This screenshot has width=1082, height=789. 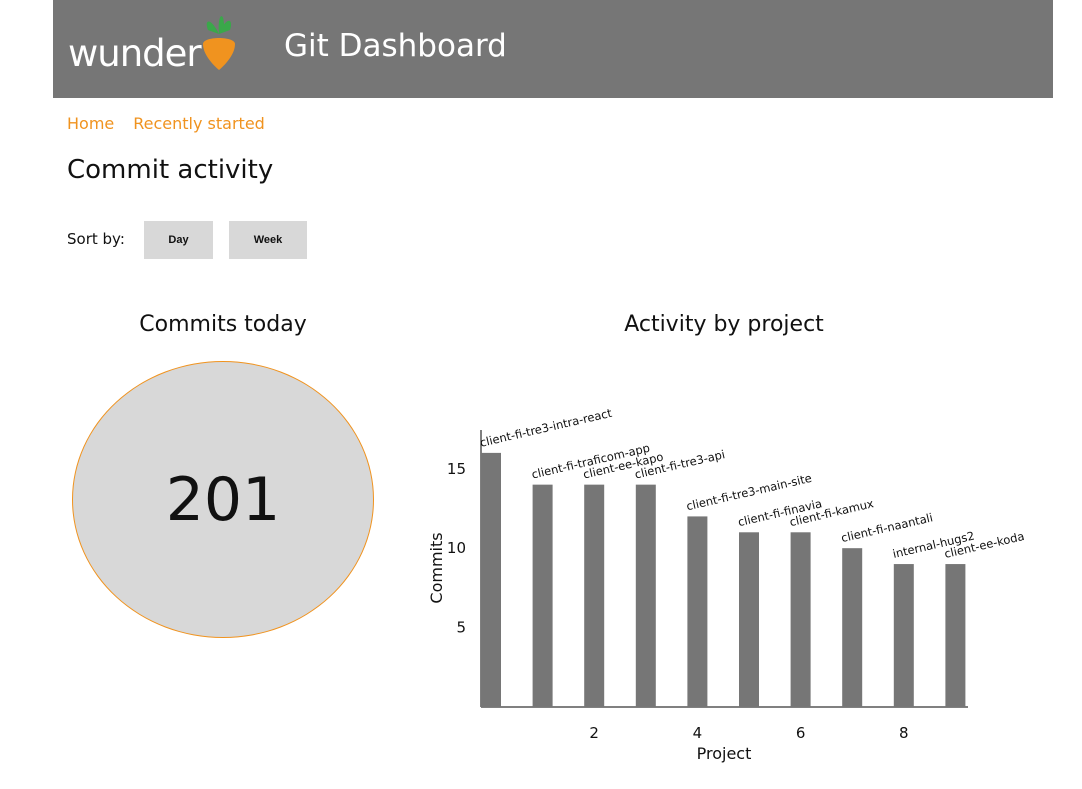 What do you see at coordinates (456, 548) in the screenshot?
I see `y-tick-label: 10` at bounding box center [456, 548].